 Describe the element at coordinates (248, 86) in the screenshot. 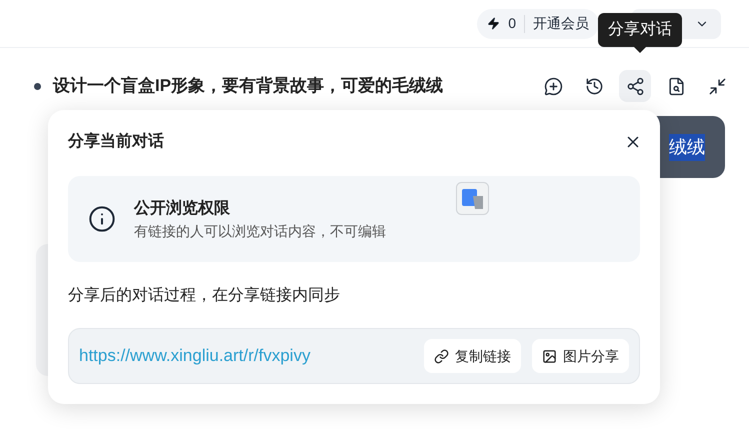

I see `conversation-title: 设计一个盲盒IP形象，要有背景故事，可爱的毛绒绒` at that location.